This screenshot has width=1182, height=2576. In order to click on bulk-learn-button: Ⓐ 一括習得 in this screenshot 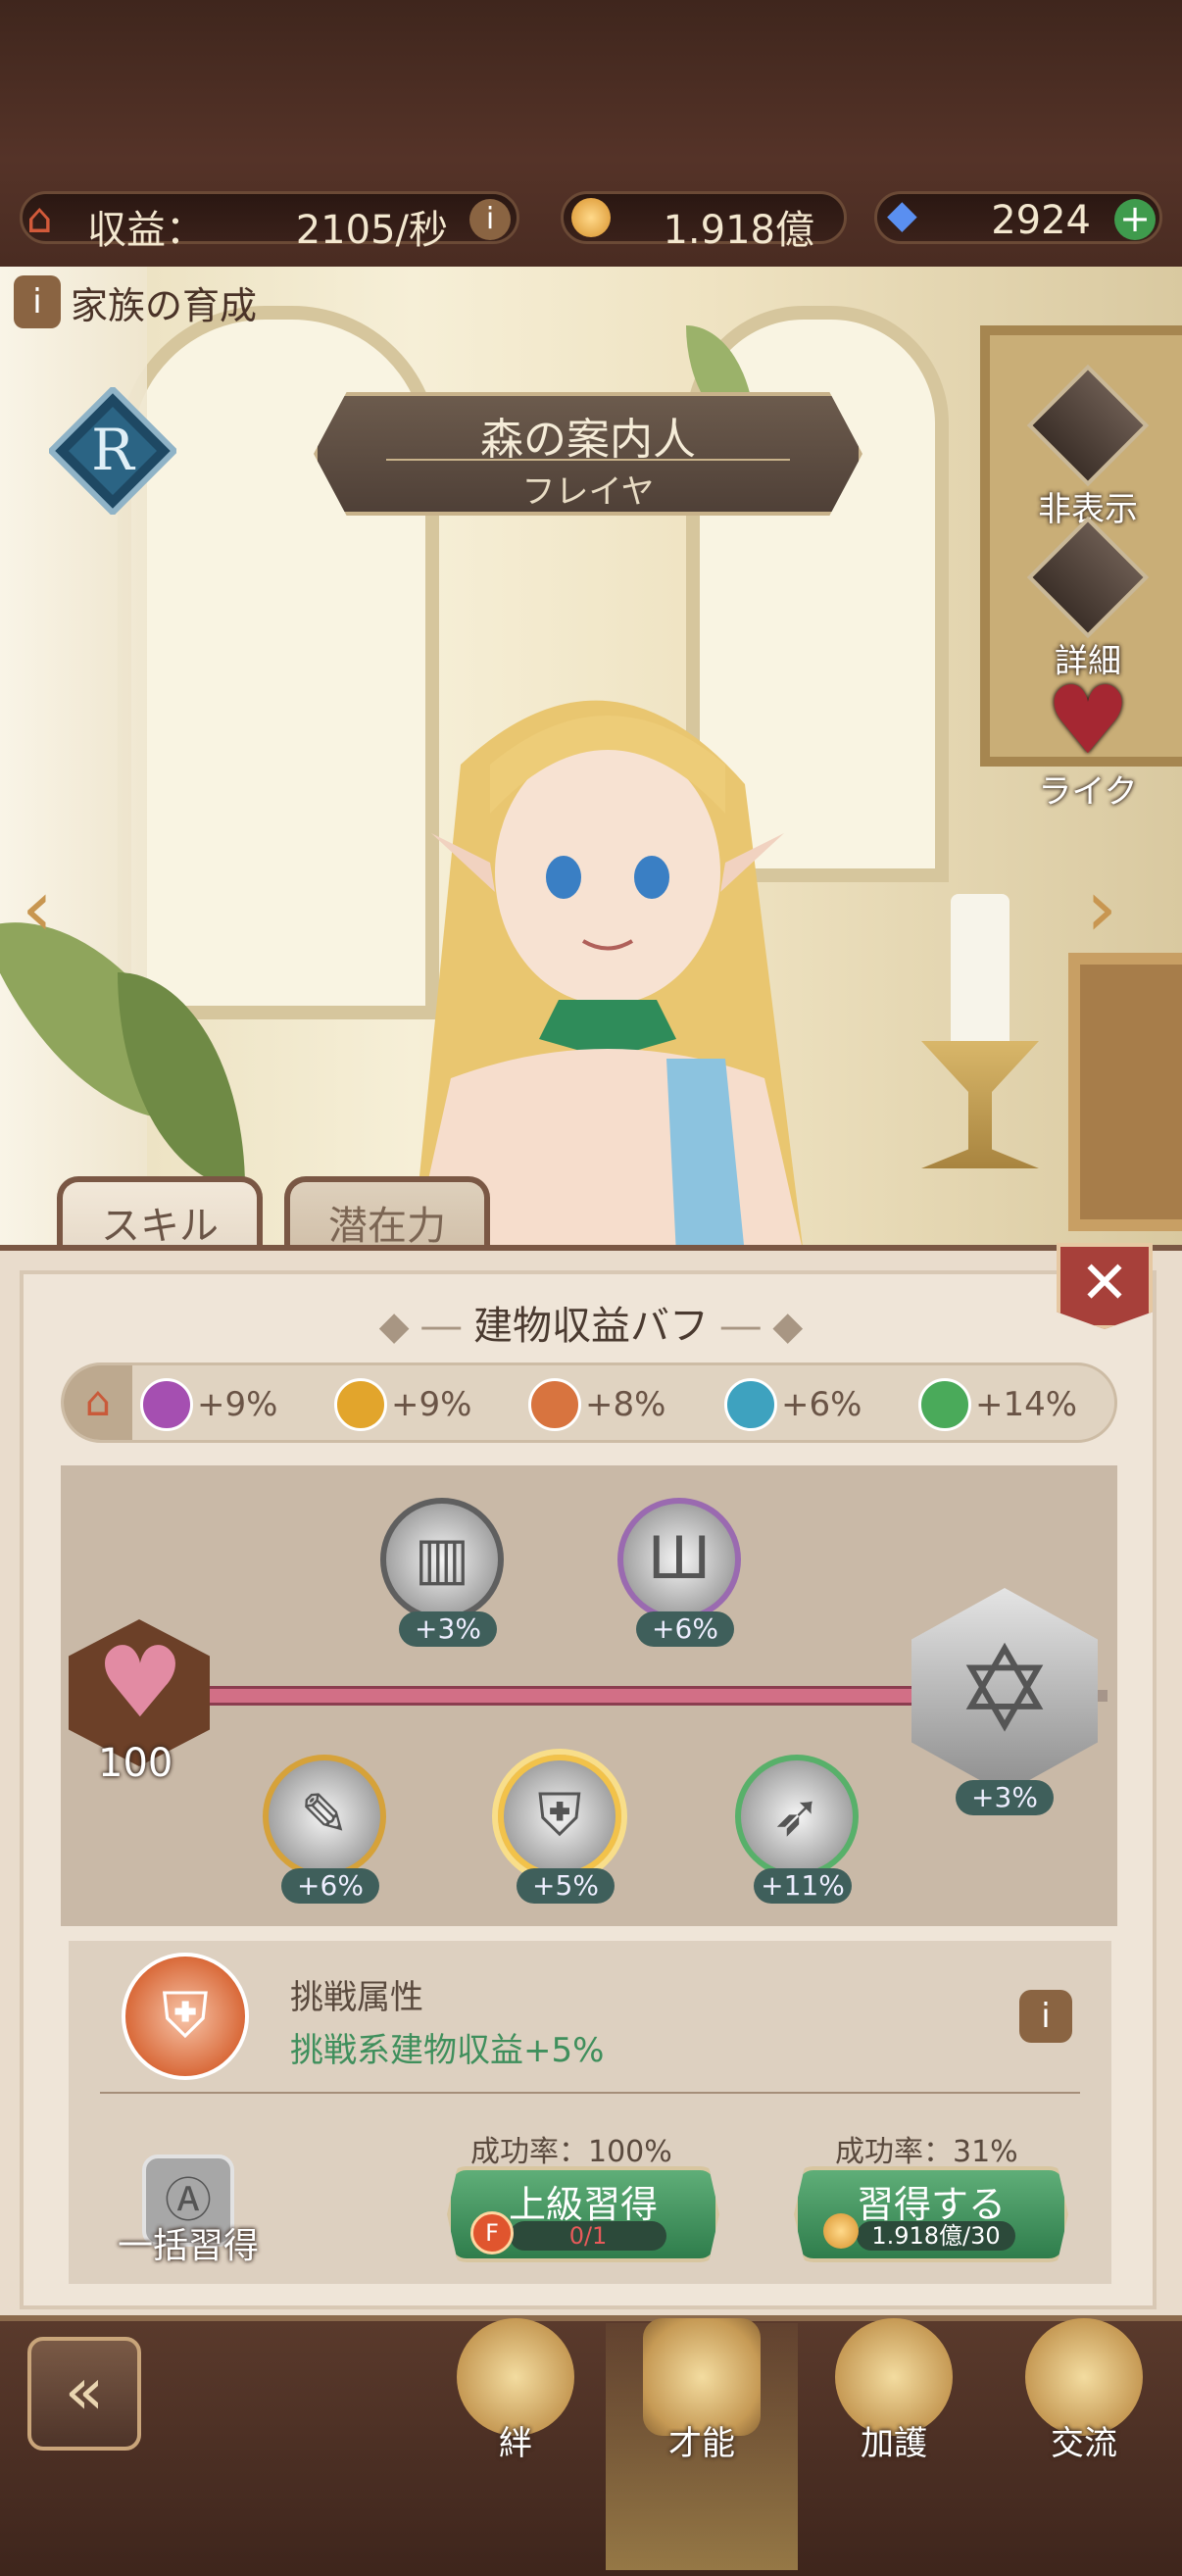, I will do `click(188, 2218)`.